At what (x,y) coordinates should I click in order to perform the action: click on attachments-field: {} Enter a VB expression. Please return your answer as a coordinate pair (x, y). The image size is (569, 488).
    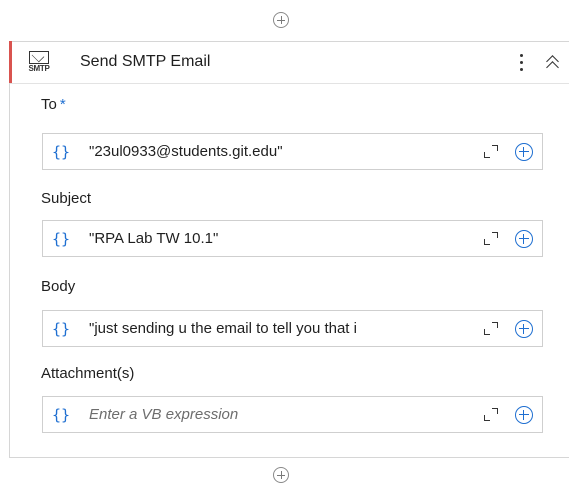
    Looking at the image, I should click on (274, 414).